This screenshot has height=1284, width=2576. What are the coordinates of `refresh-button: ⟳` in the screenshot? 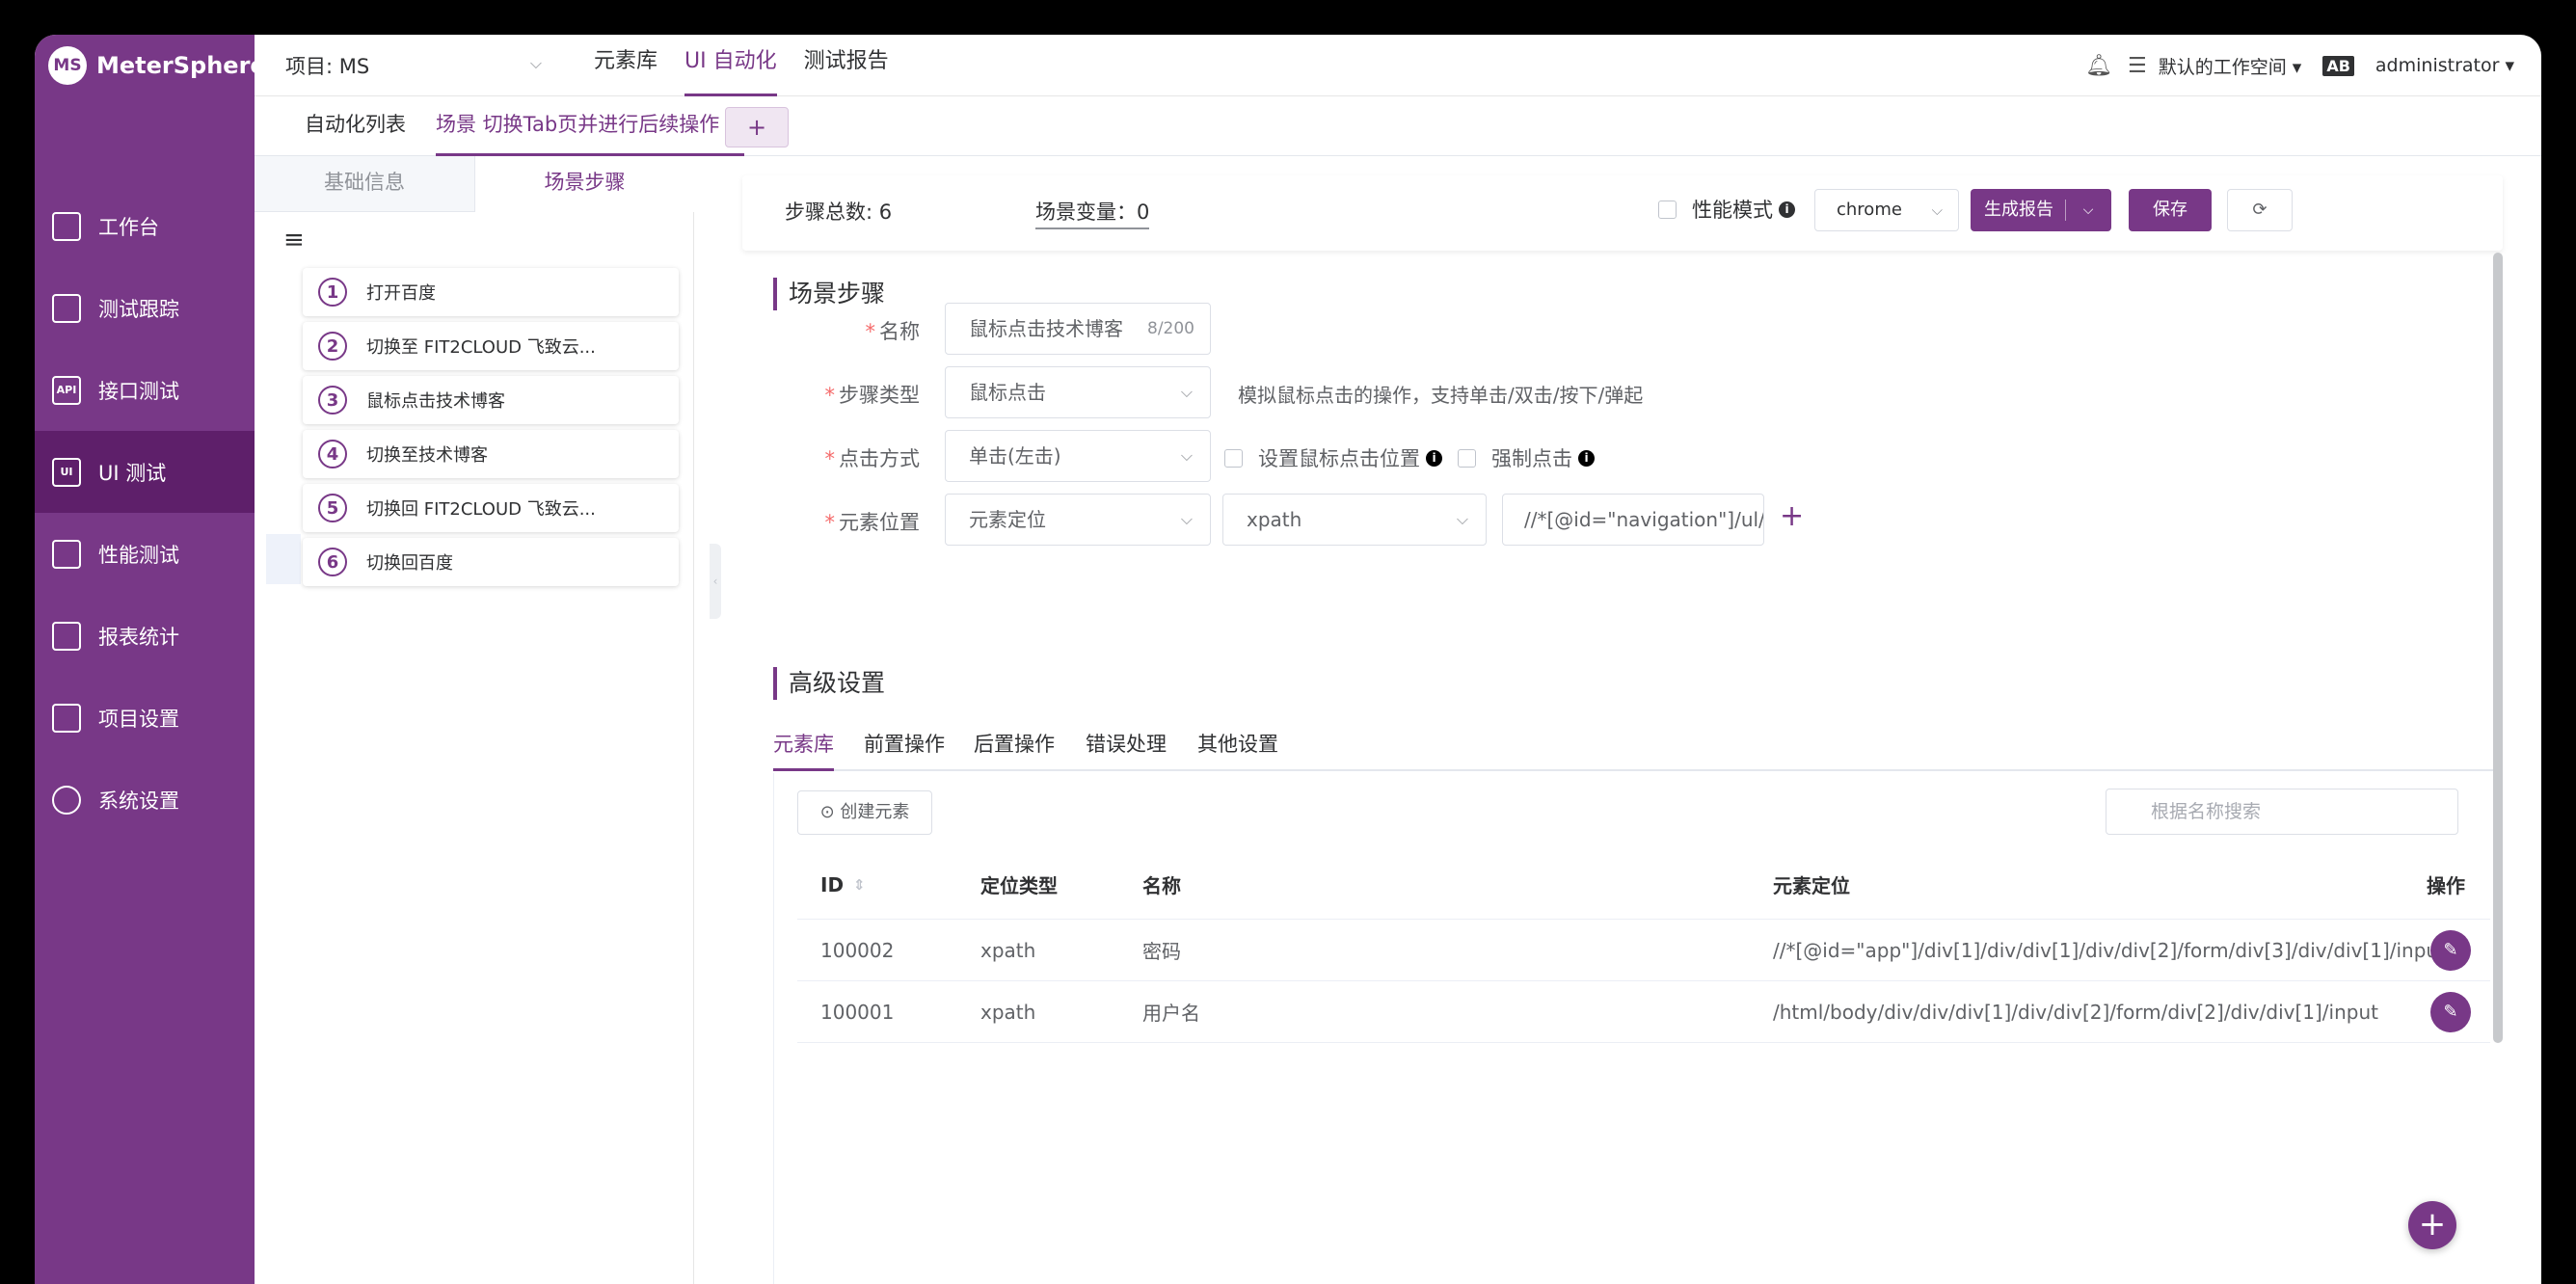 It's located at (2260, 210).